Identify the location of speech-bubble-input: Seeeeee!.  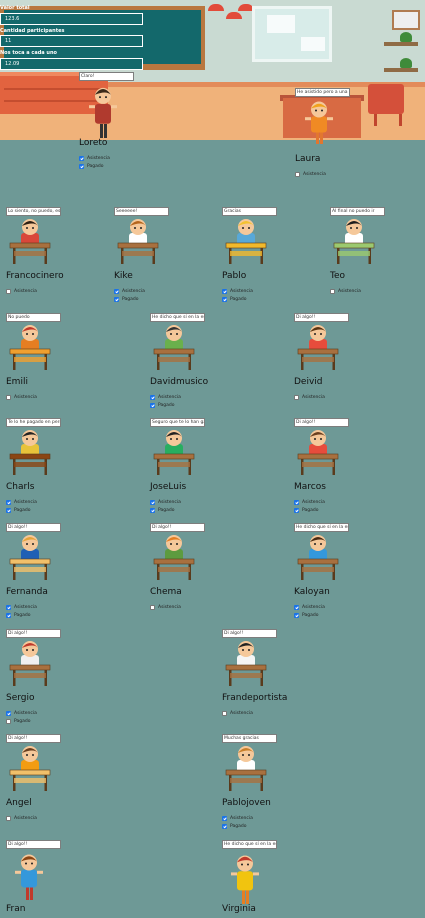
(141, 211).